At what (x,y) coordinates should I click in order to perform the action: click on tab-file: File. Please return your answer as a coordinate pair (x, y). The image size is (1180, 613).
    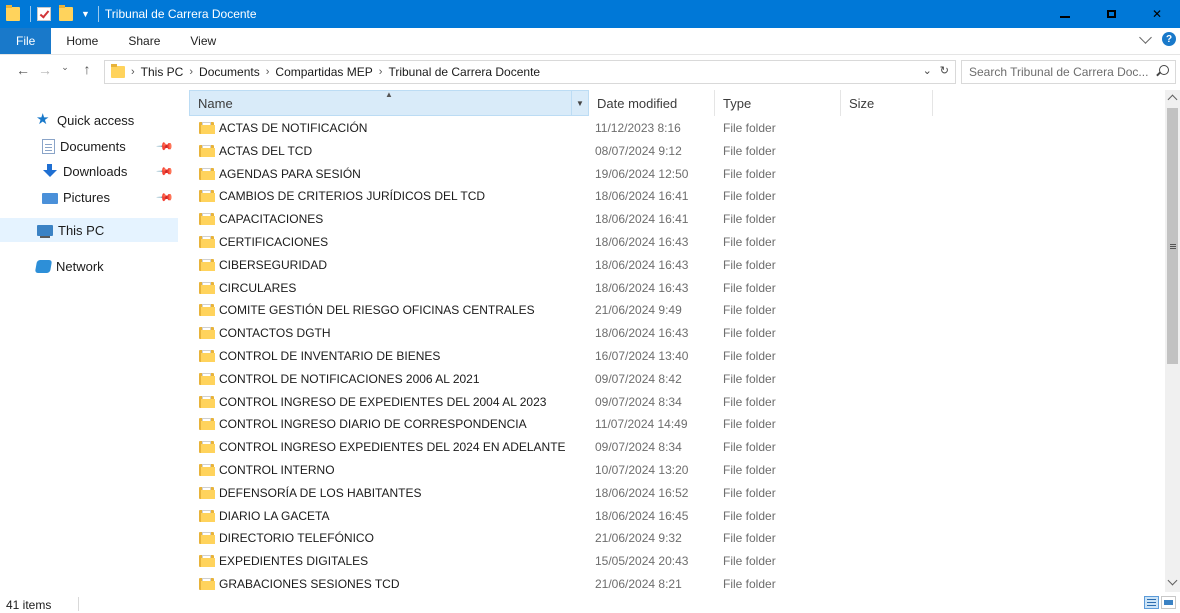
    Looking at the image, I should click on (26, 41).